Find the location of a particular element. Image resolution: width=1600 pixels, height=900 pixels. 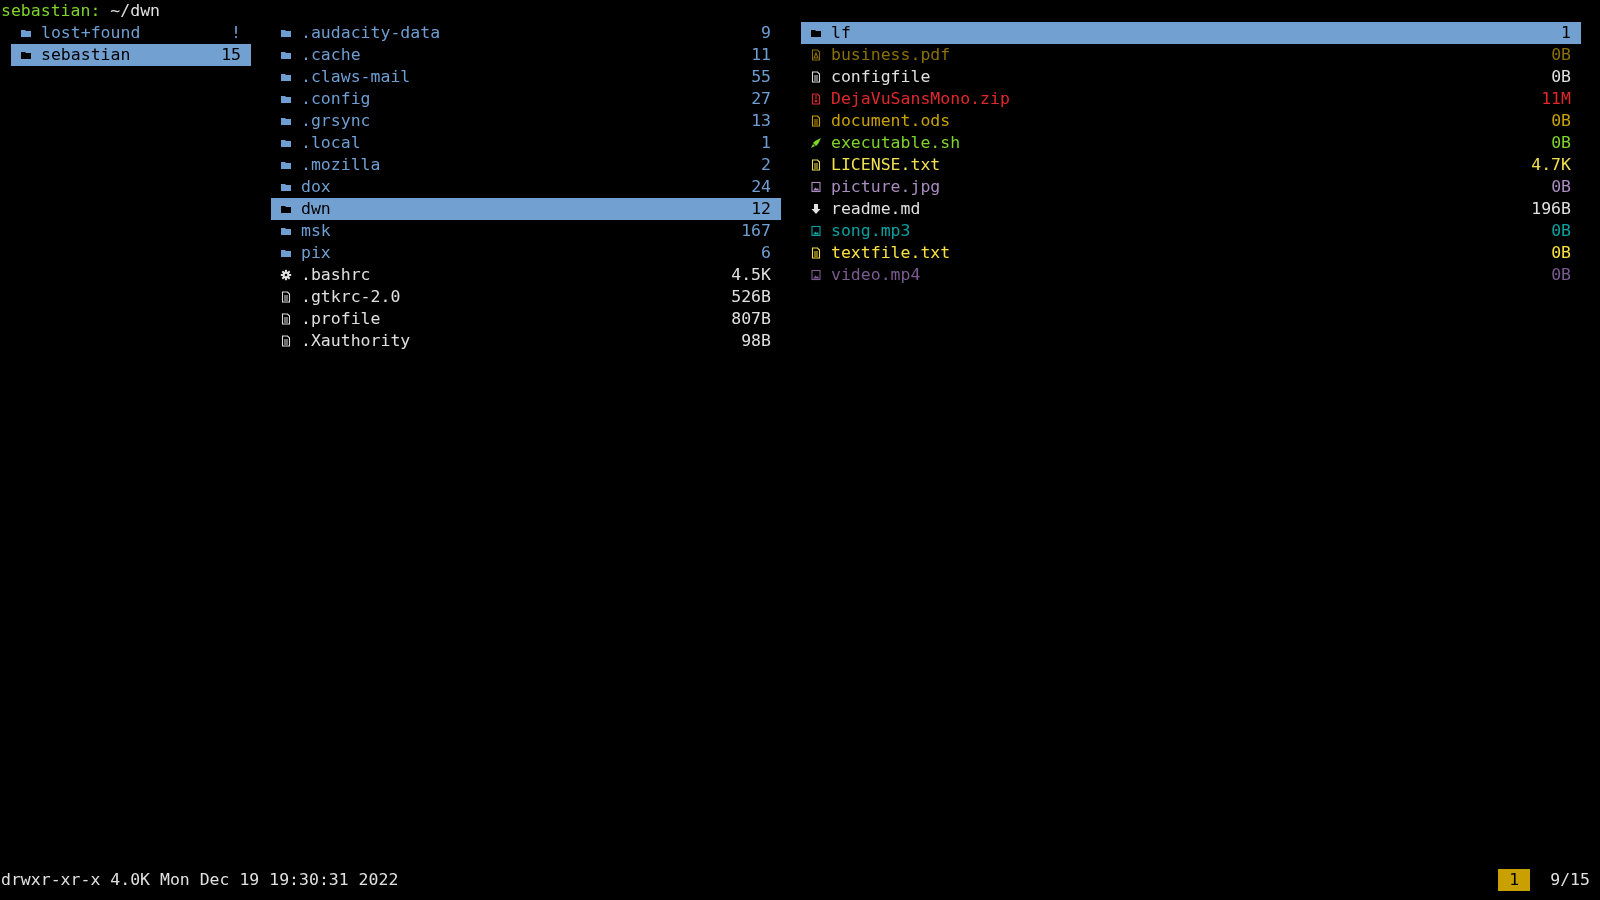

file-list-item: .Xauthority 98B is located at coordinates (526, 341).